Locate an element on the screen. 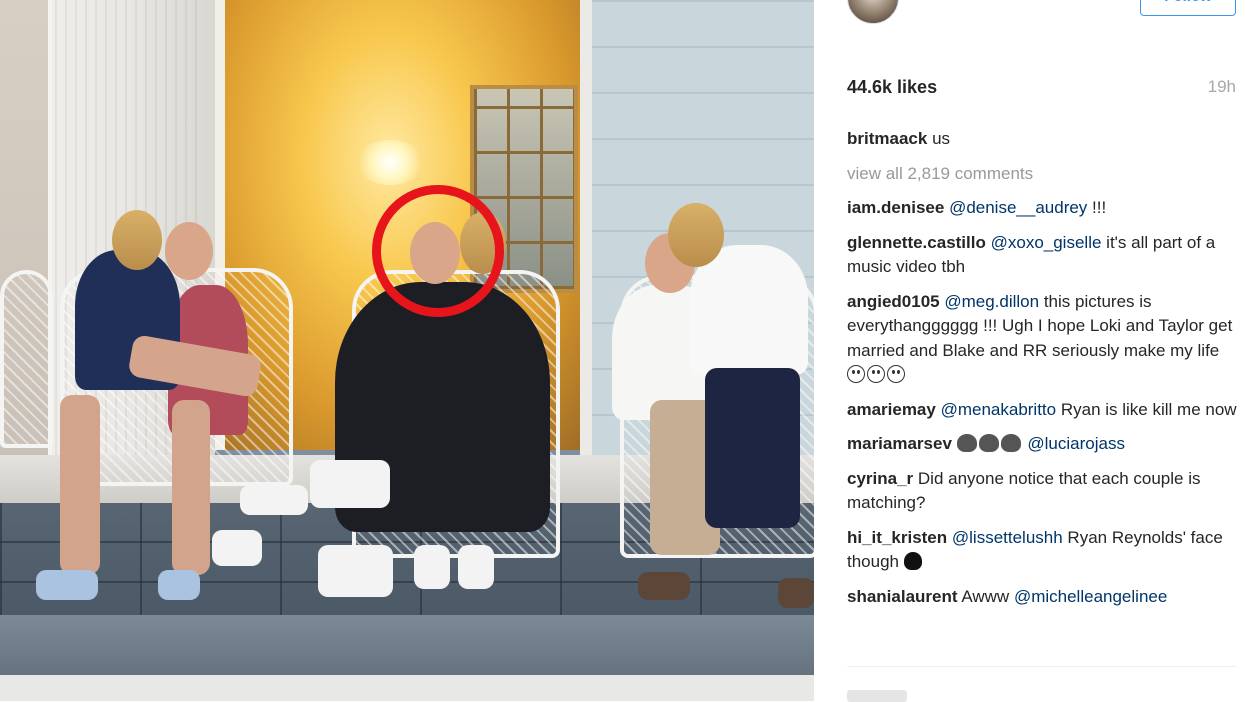 This screenshot has width=1245, height=702. comment-text: !!! is located at coordinates (1097, 207).